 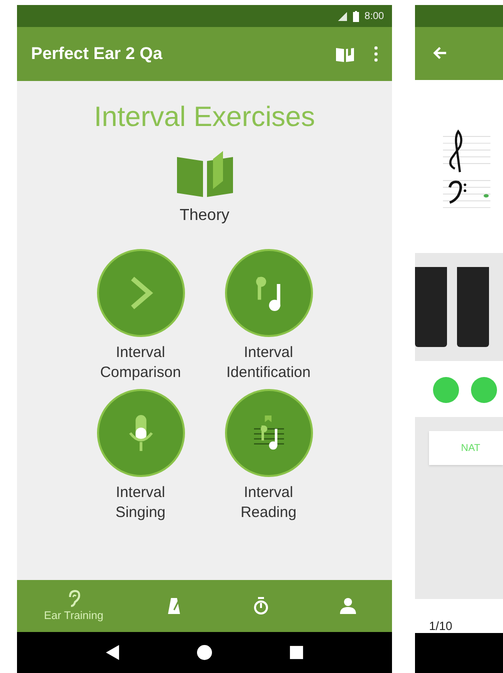 What do you see at coordinates (204, 652) in the screenshot?
I see `home-icon` at bounding box center [204, 652].